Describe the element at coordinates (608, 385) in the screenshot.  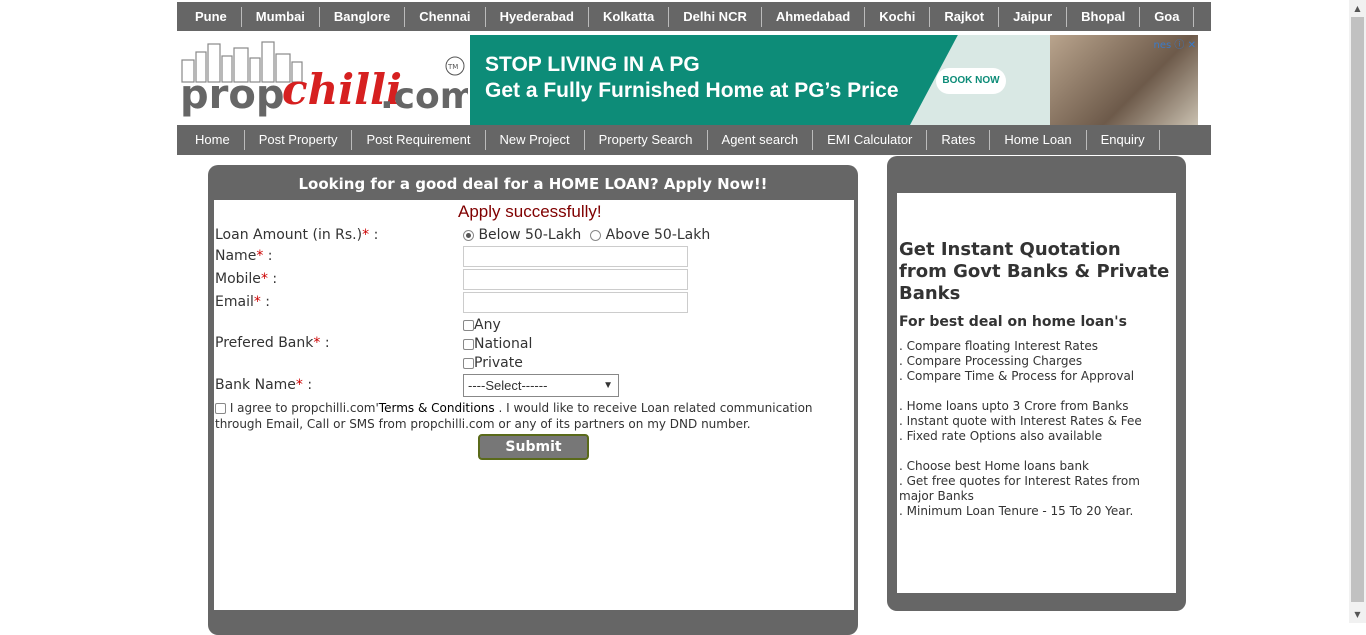
I see `dropdown-arrow-icon: ▼` at that location.